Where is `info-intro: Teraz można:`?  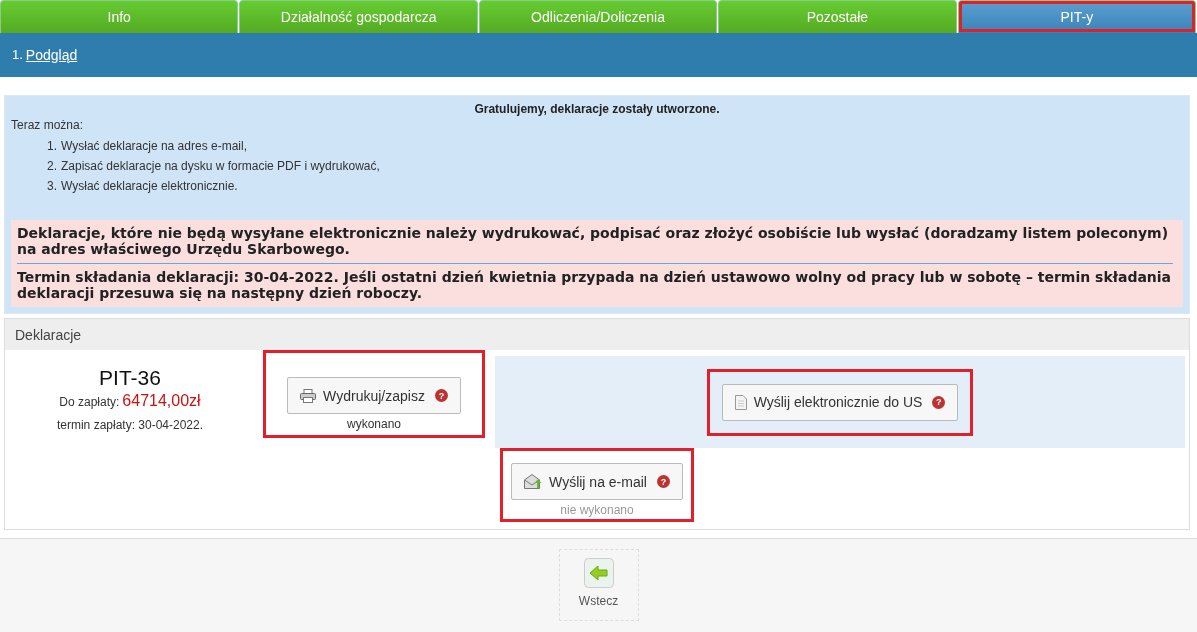 info-intro: Teraz można: is located at coordinates (48, 125).